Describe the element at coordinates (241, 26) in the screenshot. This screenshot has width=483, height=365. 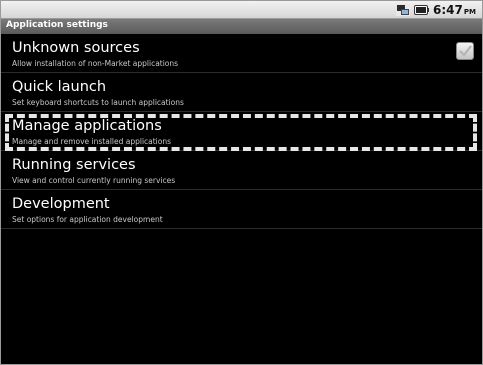
I see `title-bar: Application settings` at that location.